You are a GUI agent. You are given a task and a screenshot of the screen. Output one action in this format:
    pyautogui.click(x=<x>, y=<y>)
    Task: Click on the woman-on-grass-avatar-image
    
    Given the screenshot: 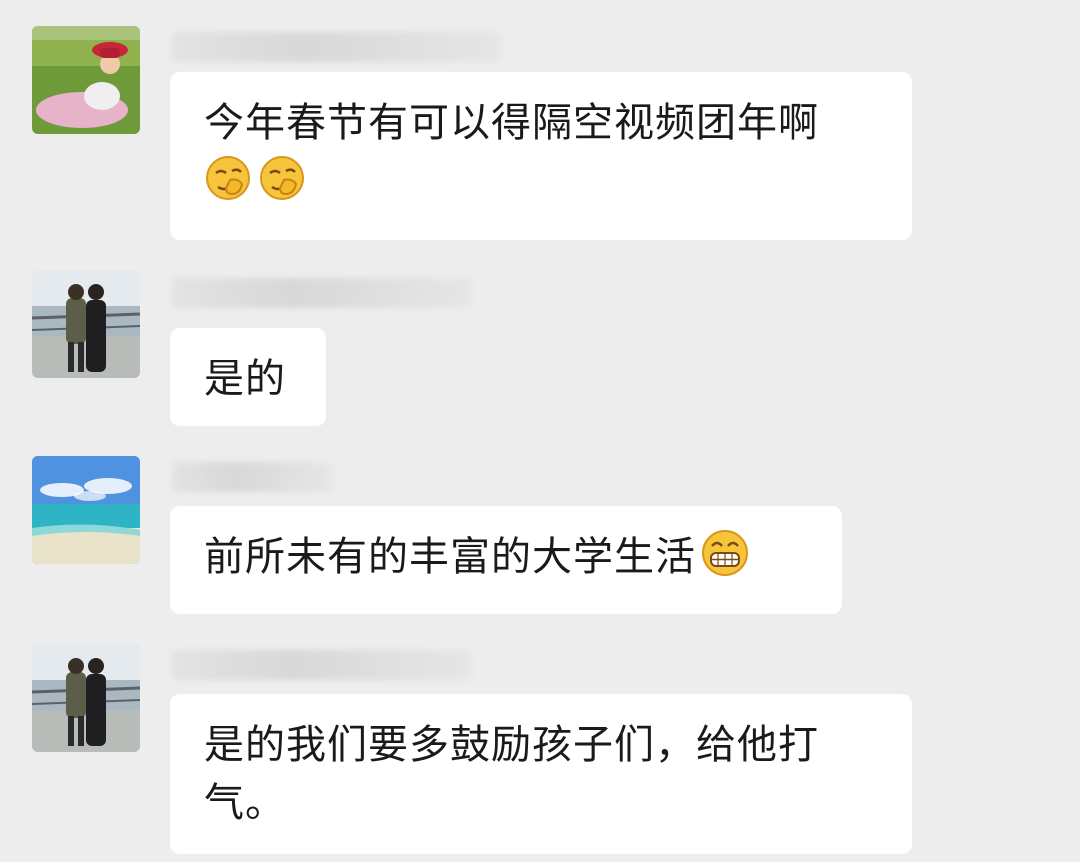 What is the action you would take?
    pyautogui.click(x=86, y=80)
    